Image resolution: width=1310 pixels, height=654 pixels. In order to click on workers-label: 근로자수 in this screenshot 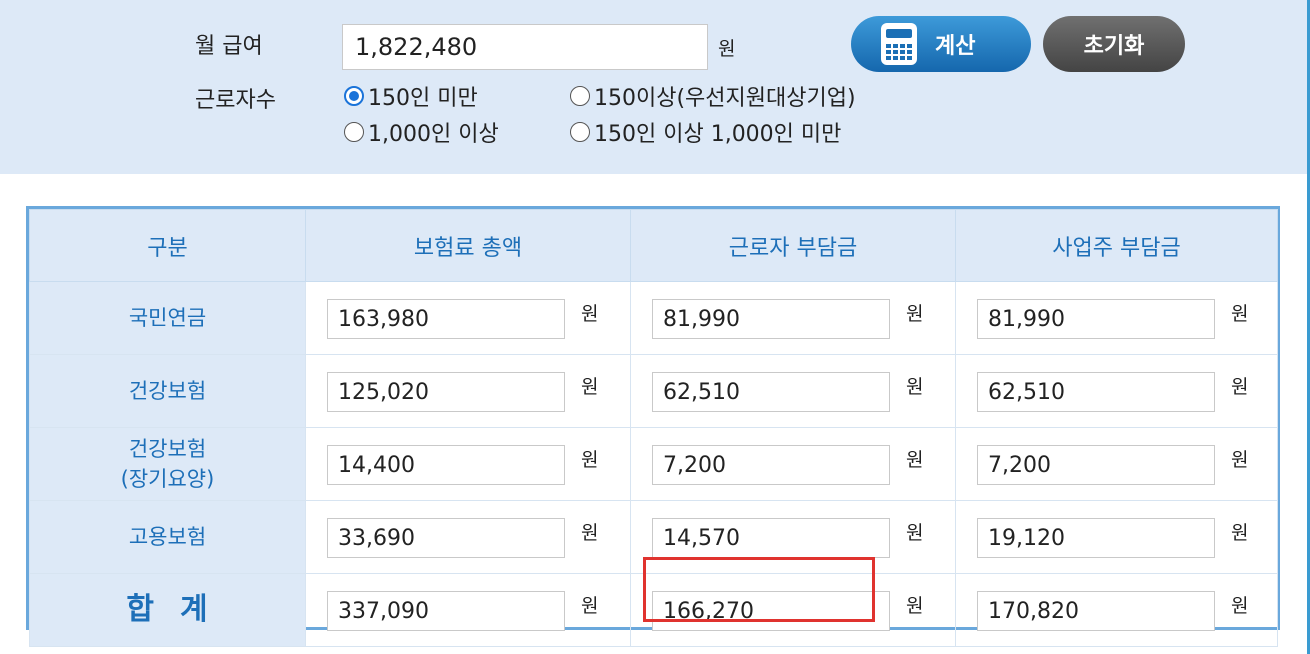, I will do `click(235, 100)`.